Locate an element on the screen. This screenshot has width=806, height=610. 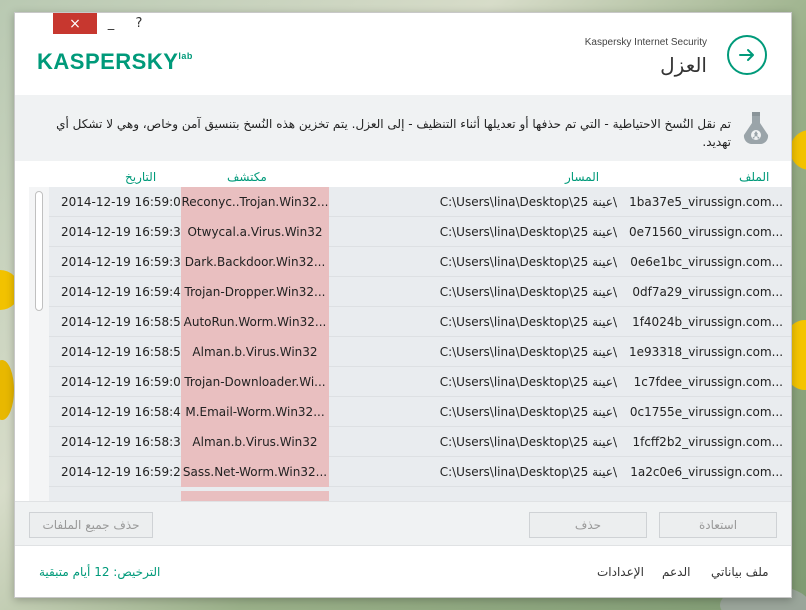
column-path: المسار is located at coordinates (582, 177).